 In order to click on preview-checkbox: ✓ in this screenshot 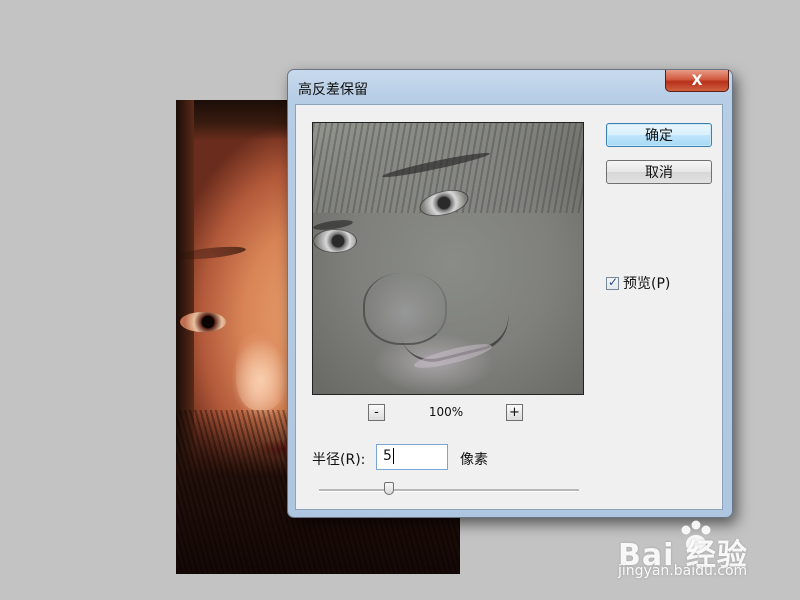, I will do `click(612, 282)`.